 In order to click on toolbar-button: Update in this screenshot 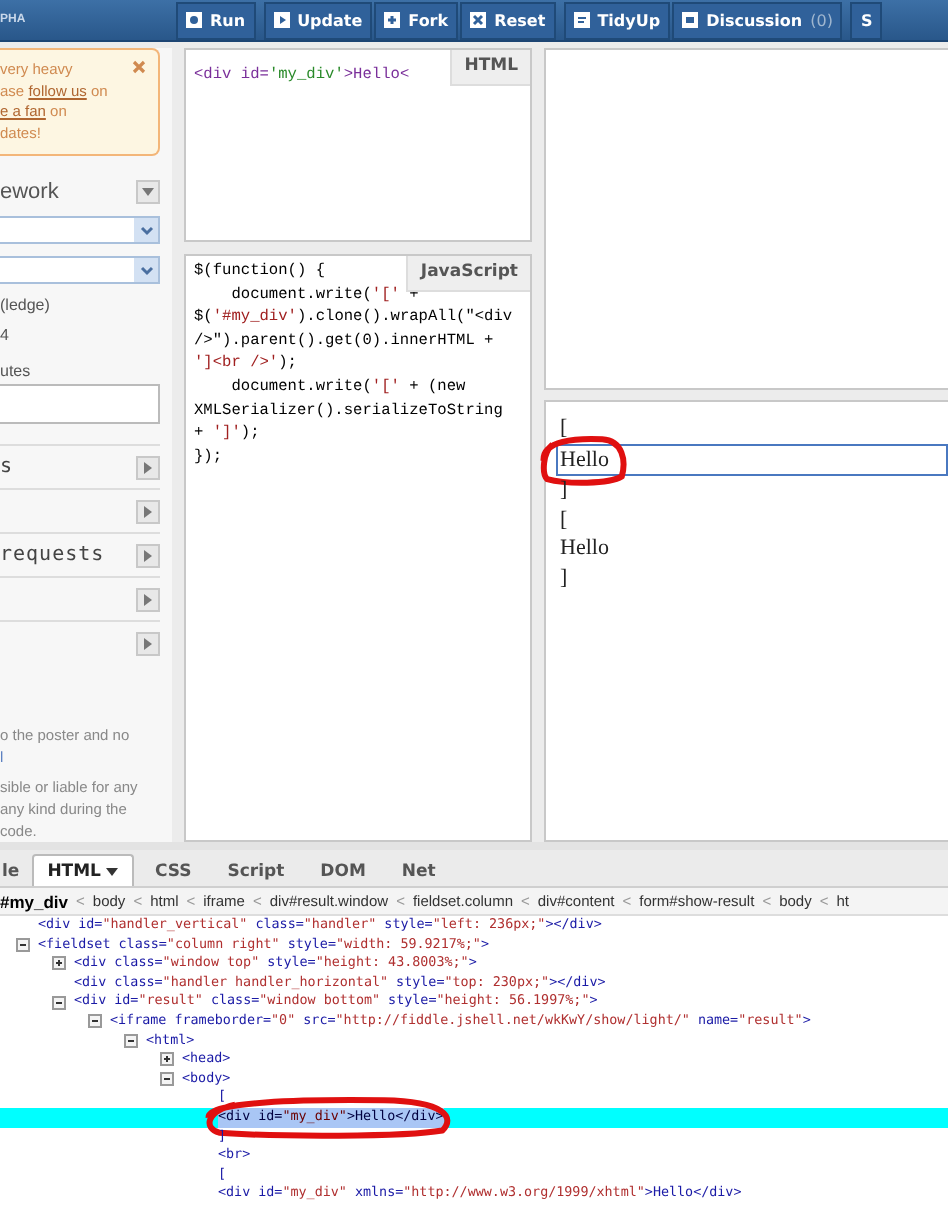, I will do `click(318, 20)`.